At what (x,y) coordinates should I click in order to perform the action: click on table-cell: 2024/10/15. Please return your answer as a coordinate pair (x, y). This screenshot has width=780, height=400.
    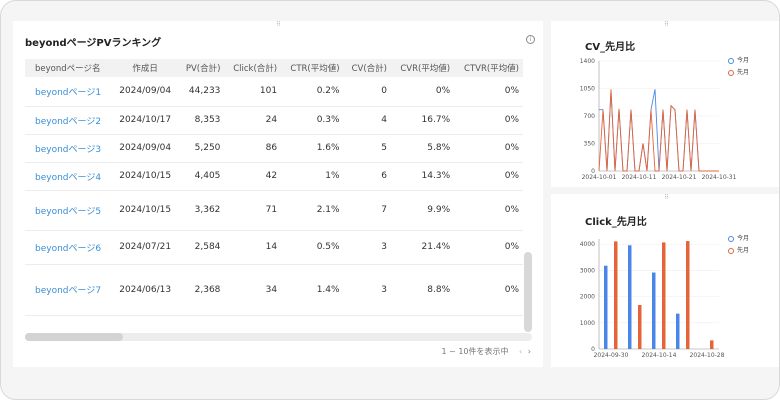
    Looking at the image, I should click on (145, 176).